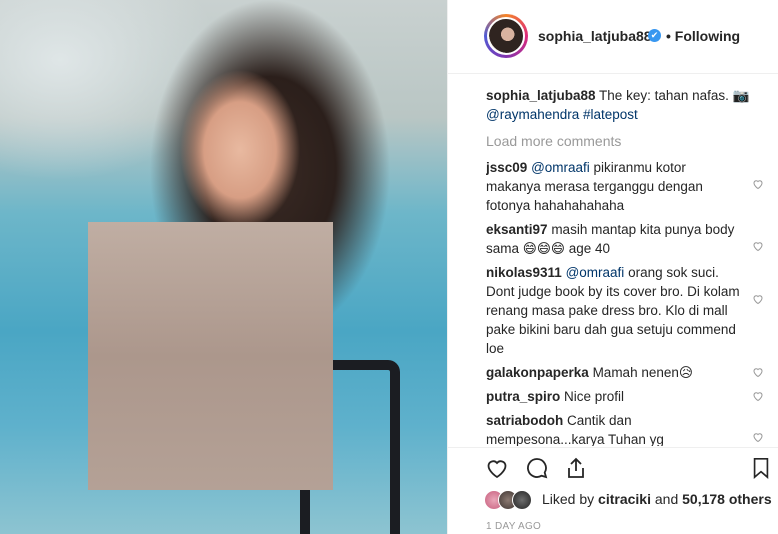 This screenshot has height=534, width=778. I want to click on post-header: sophia_latjuba88 ✔ • Following, so click(613, 37).